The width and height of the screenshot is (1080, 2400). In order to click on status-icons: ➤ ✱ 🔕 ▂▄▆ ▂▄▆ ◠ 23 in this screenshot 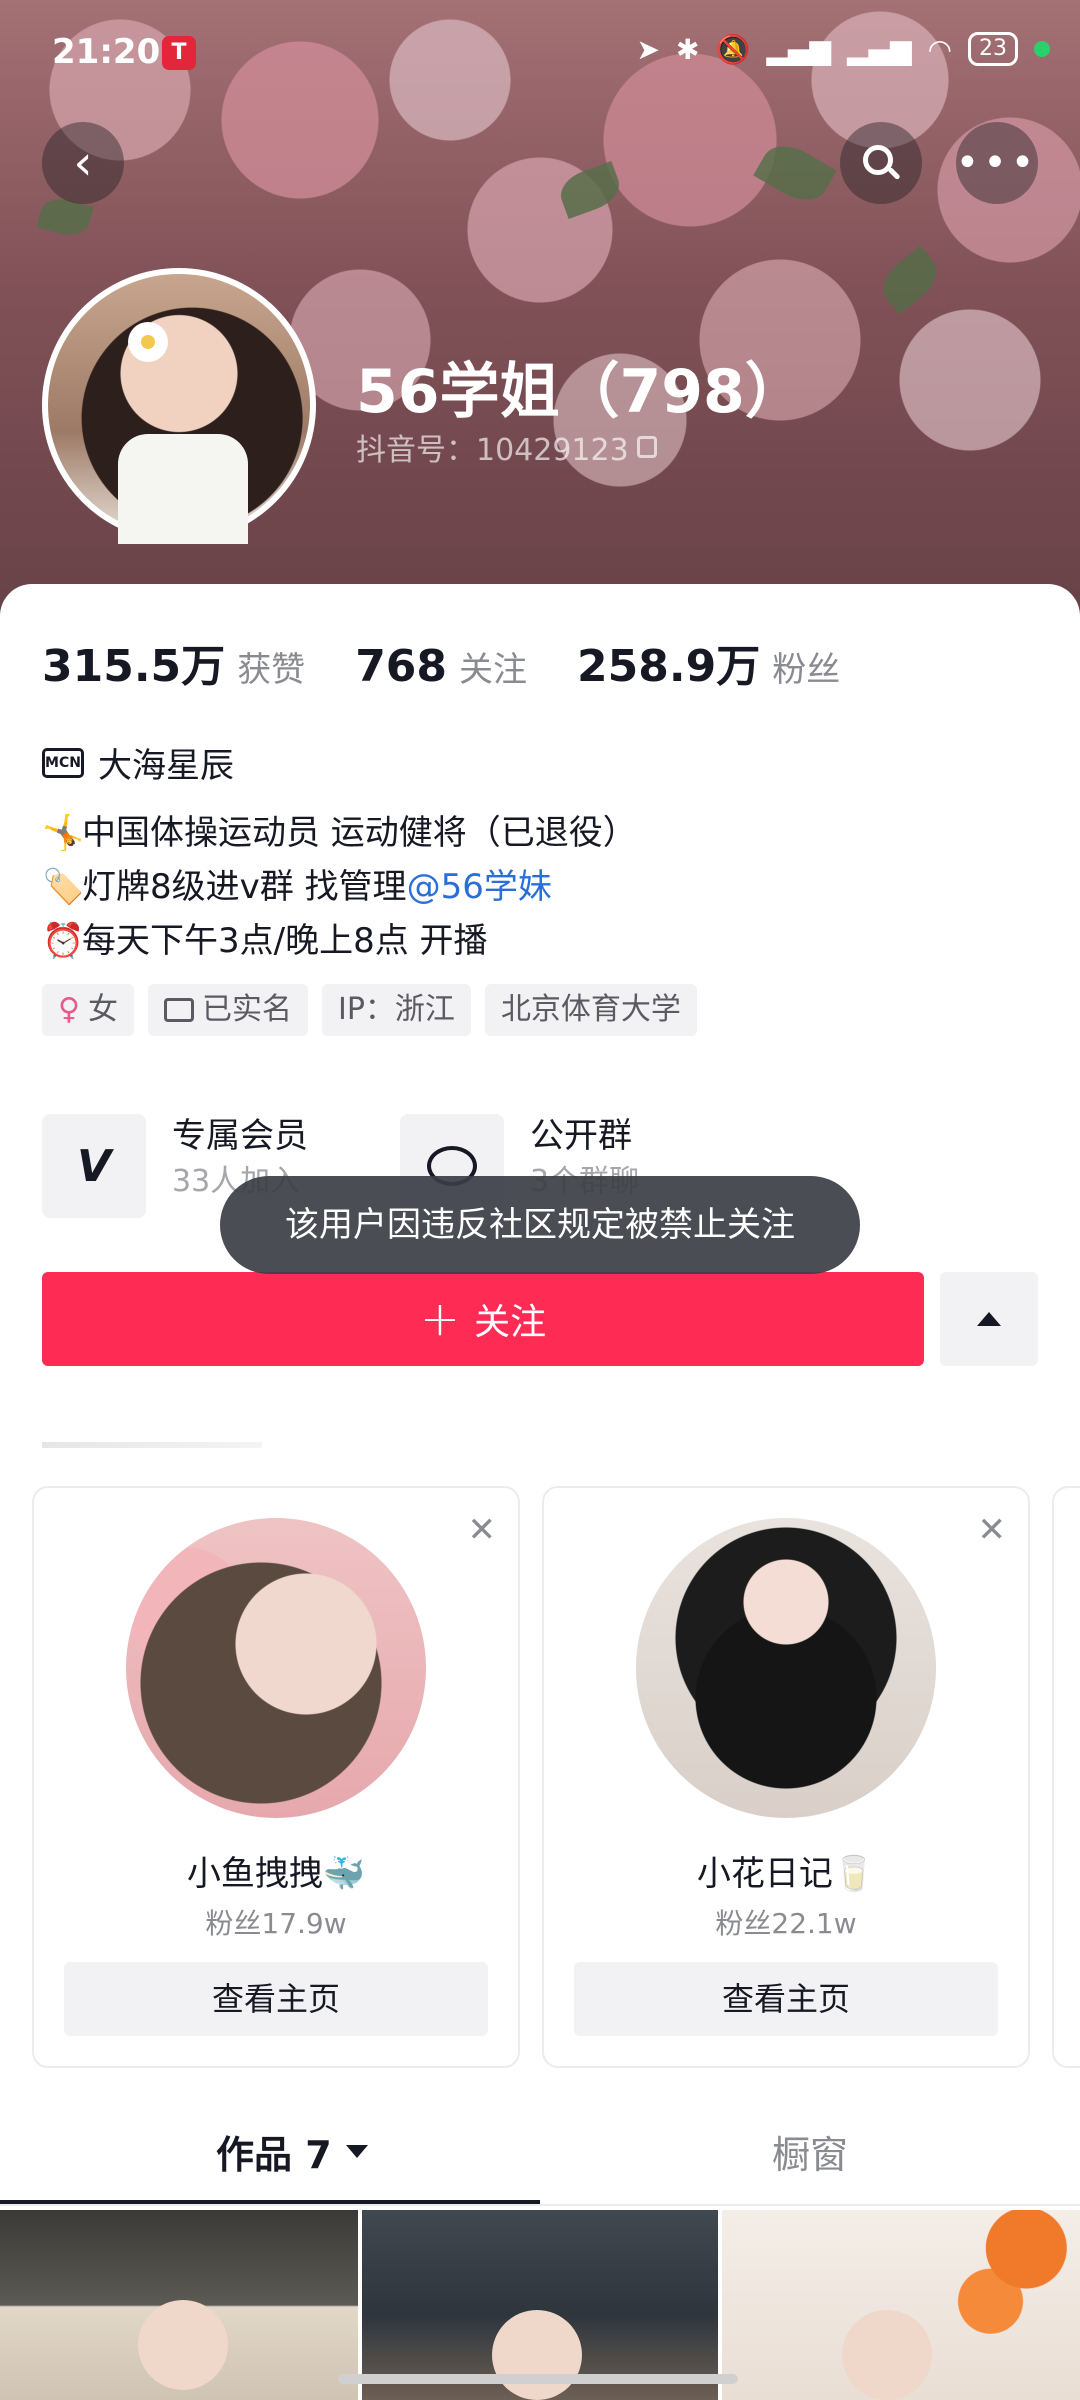, I will do `click(843, 49)`.